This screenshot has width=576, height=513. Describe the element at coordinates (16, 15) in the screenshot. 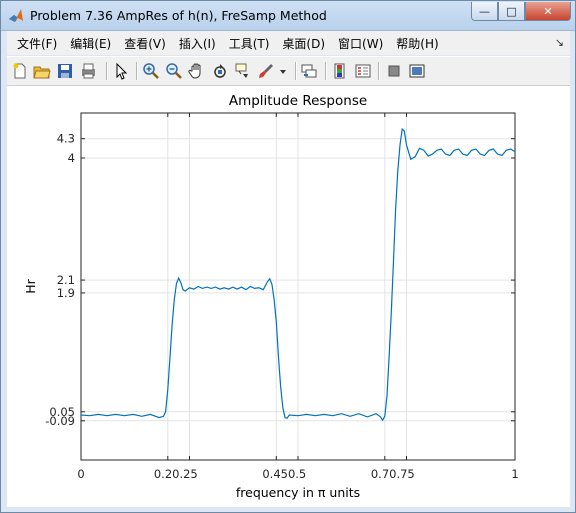

I see `matlab-icon` at that location.